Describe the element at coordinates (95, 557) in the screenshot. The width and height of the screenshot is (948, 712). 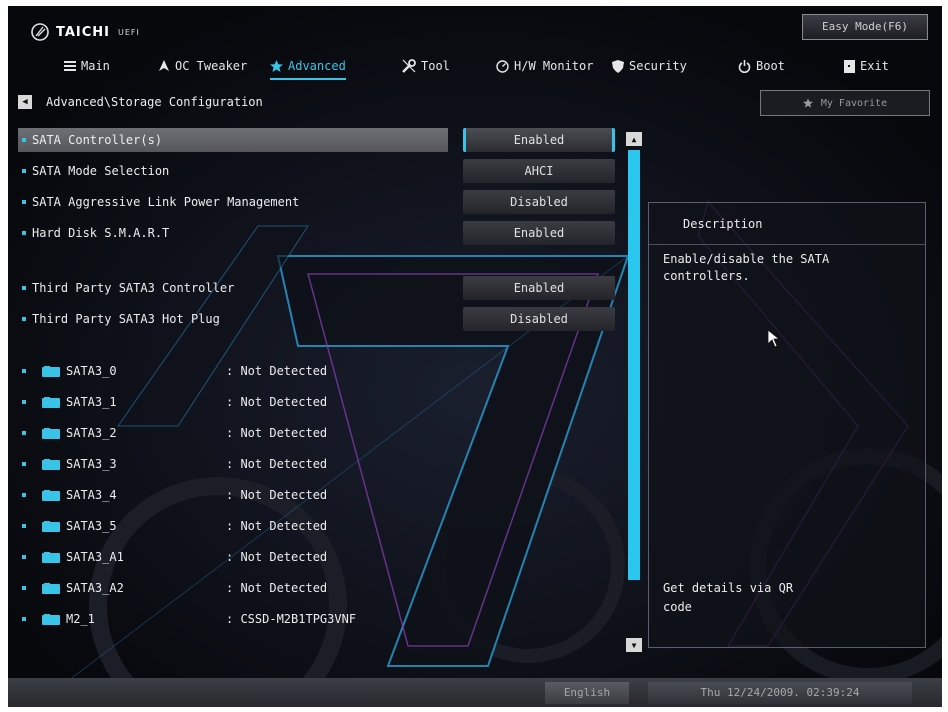
I see `disk-name: SATA3_A1` at that location.